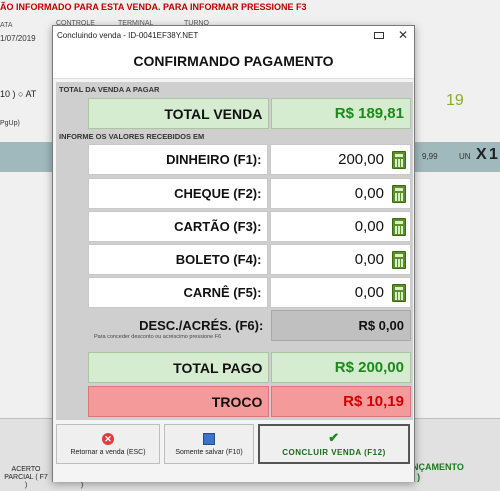 The width and height of the screenshot is (500, 491). I want to click on cheque-input: 0,00, so click(340, 193).